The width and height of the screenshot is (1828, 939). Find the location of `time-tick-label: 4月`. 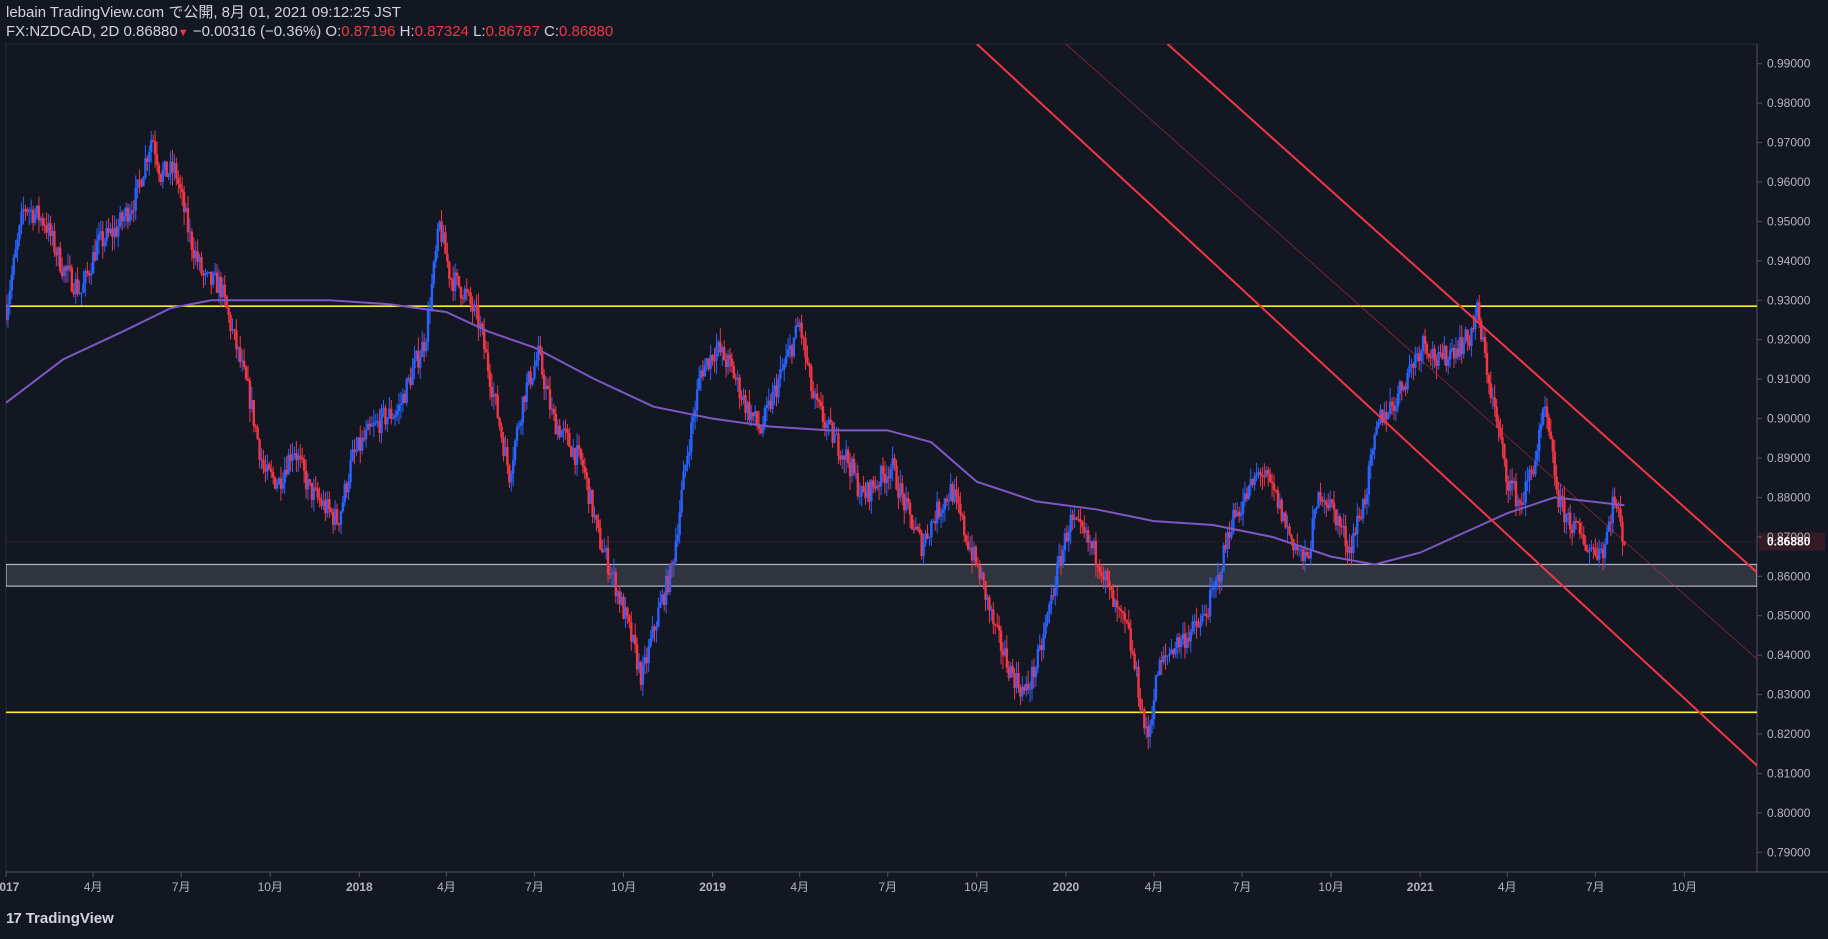

time-tick-label: 4月 is located at coordinates (446, 887).